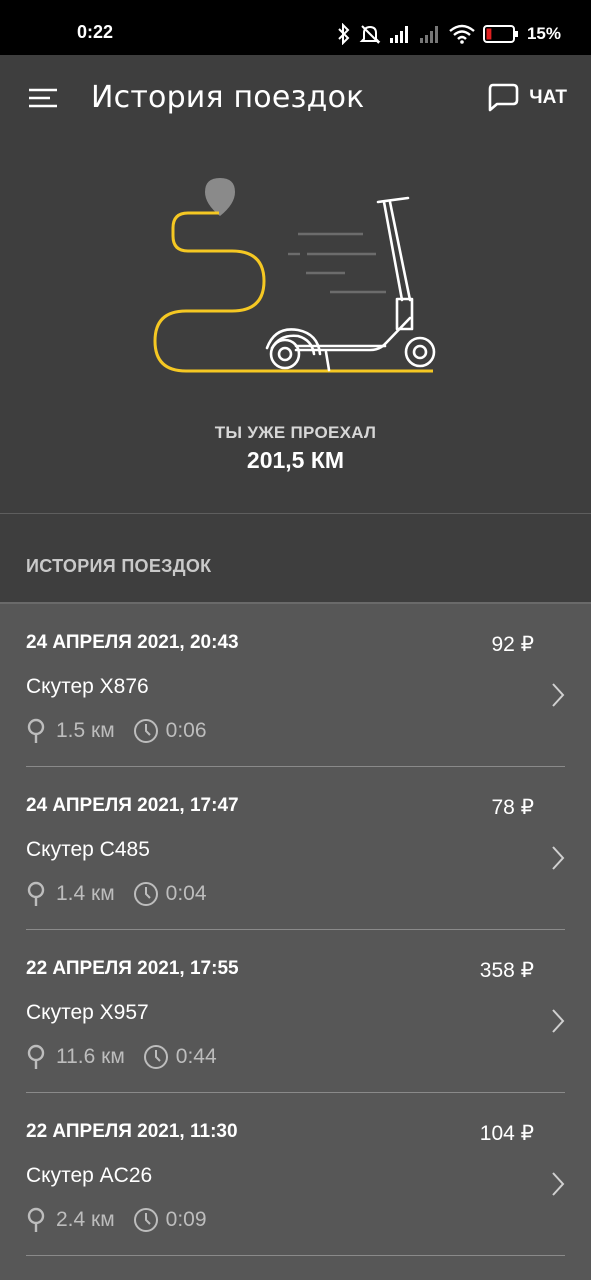  Describe the element at coordinates (95, 32) in the screenshot. I see `status-time: 0:22` at that location.